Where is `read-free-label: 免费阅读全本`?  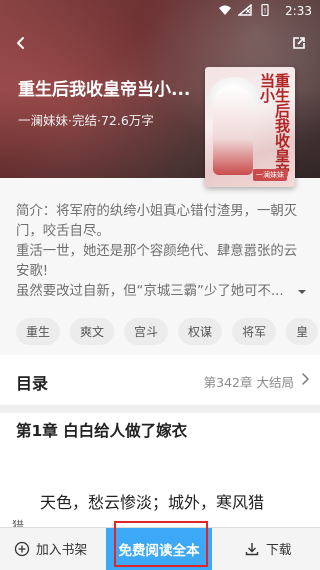 read-free-label: 免费阅读全本 is located at coordinates (159, 551).